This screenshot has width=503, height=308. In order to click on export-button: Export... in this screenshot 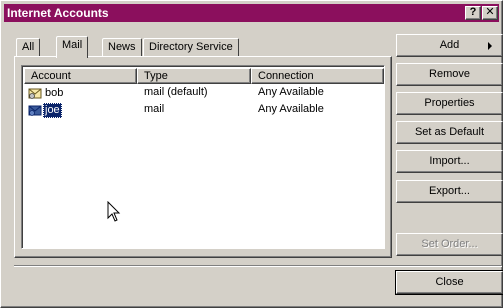, I will do `click(449, 191)`.